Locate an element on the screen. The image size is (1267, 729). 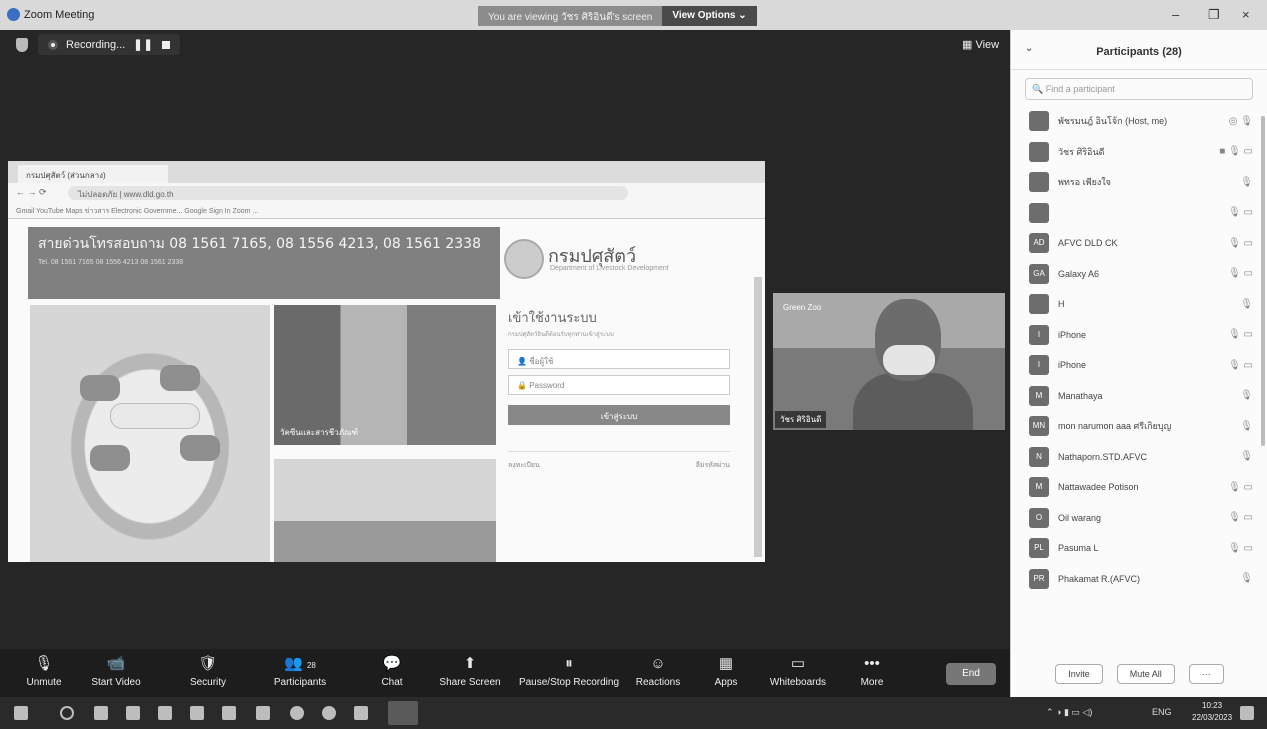
powerpoint-icon is located at coordinates (197, 713).